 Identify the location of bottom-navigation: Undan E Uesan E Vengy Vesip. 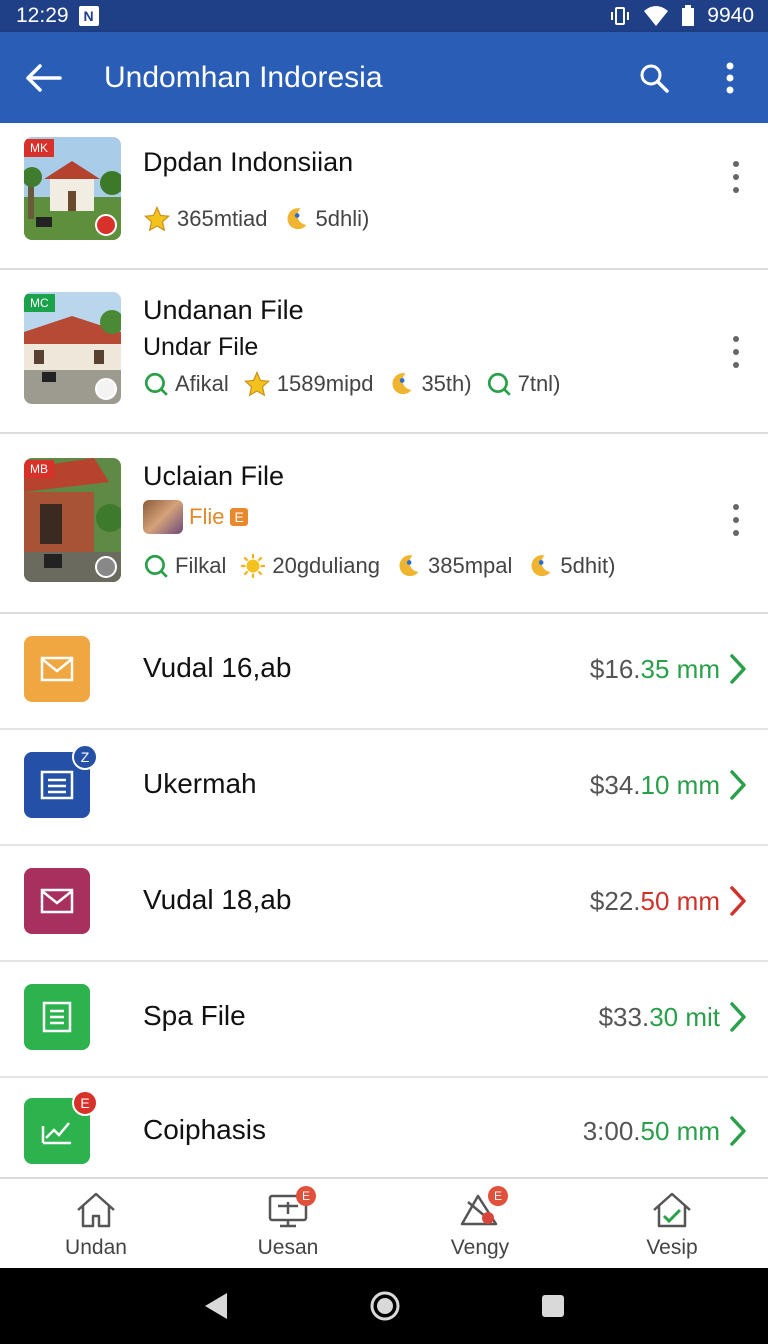
(384, 1222).